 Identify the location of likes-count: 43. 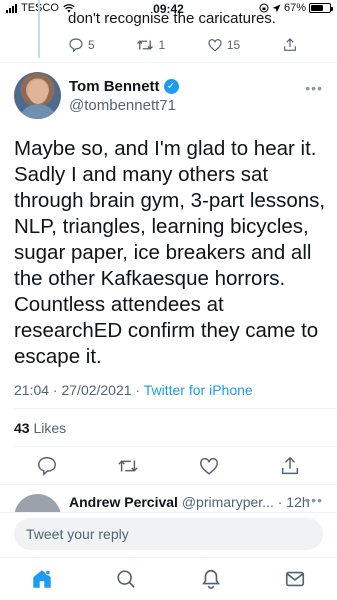
(22, 428).